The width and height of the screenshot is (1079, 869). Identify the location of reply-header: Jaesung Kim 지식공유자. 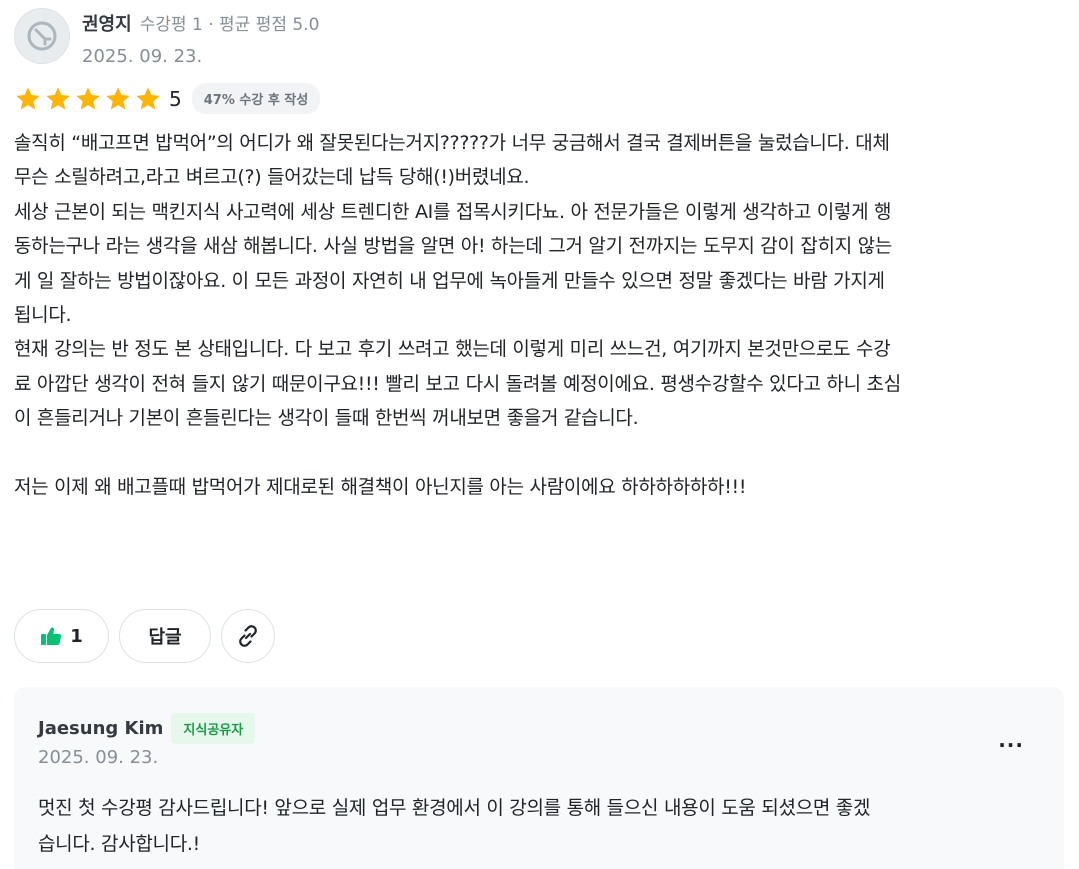
(147, 728).